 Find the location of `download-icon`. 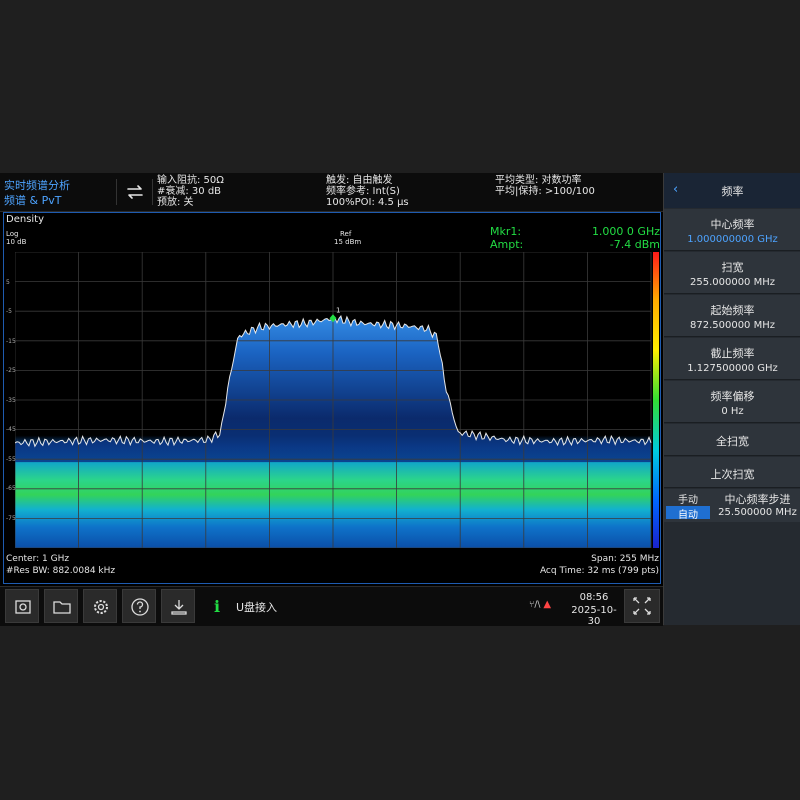

download-icon is located at coordinates (178, 606).